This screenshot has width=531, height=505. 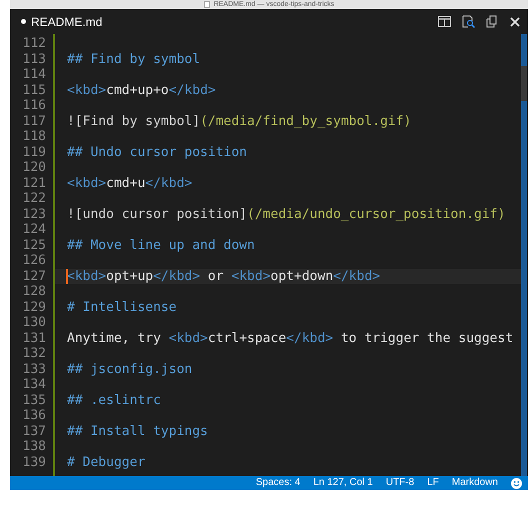 What do you see at coordinates (141, 90) in the screenshot?
I see `code-line: <kbd>cmd+up+o</kbd>` at bounding box center [141, 90].